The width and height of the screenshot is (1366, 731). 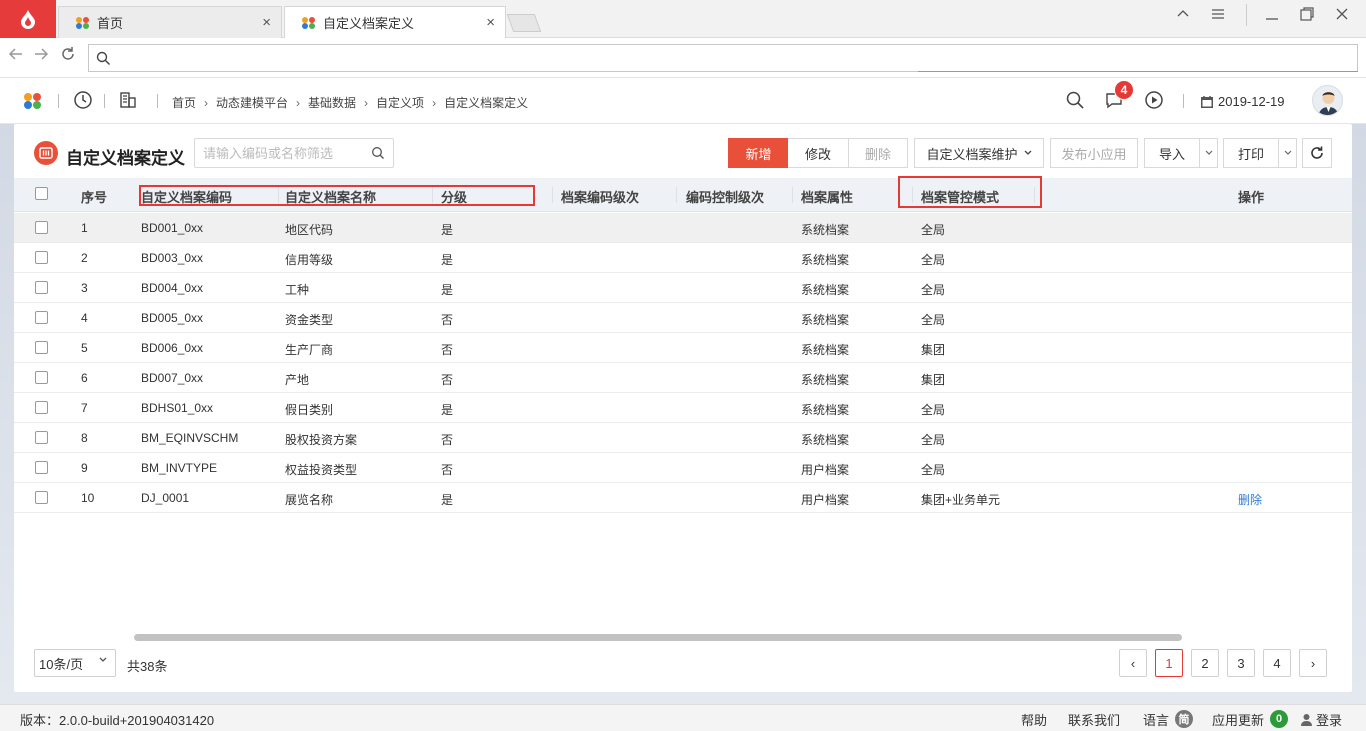 I want to click on cell-attr: 用户档案, so click(x=825, y=500).